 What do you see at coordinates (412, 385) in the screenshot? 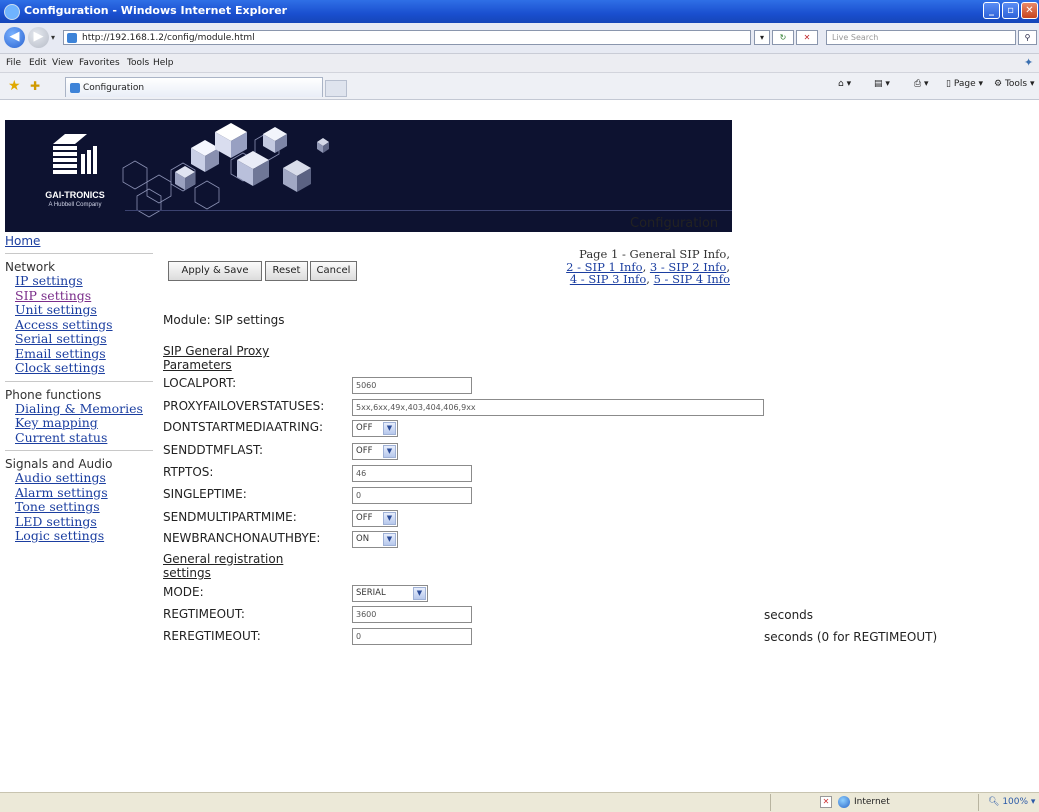
I see `localport-input: 5060` at bounding box center [412, 385].